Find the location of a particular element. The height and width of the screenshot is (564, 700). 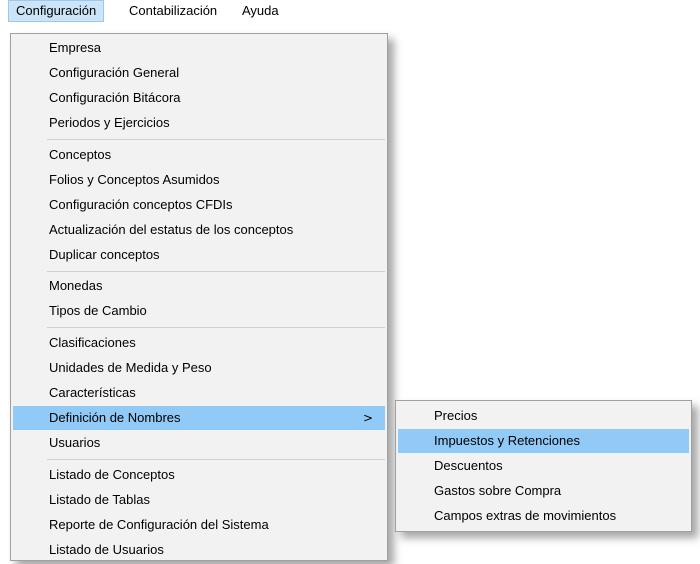

submenu-item-campos-extras-movimientos: Campos extras de movimientos is located at coordinates (543, 516).